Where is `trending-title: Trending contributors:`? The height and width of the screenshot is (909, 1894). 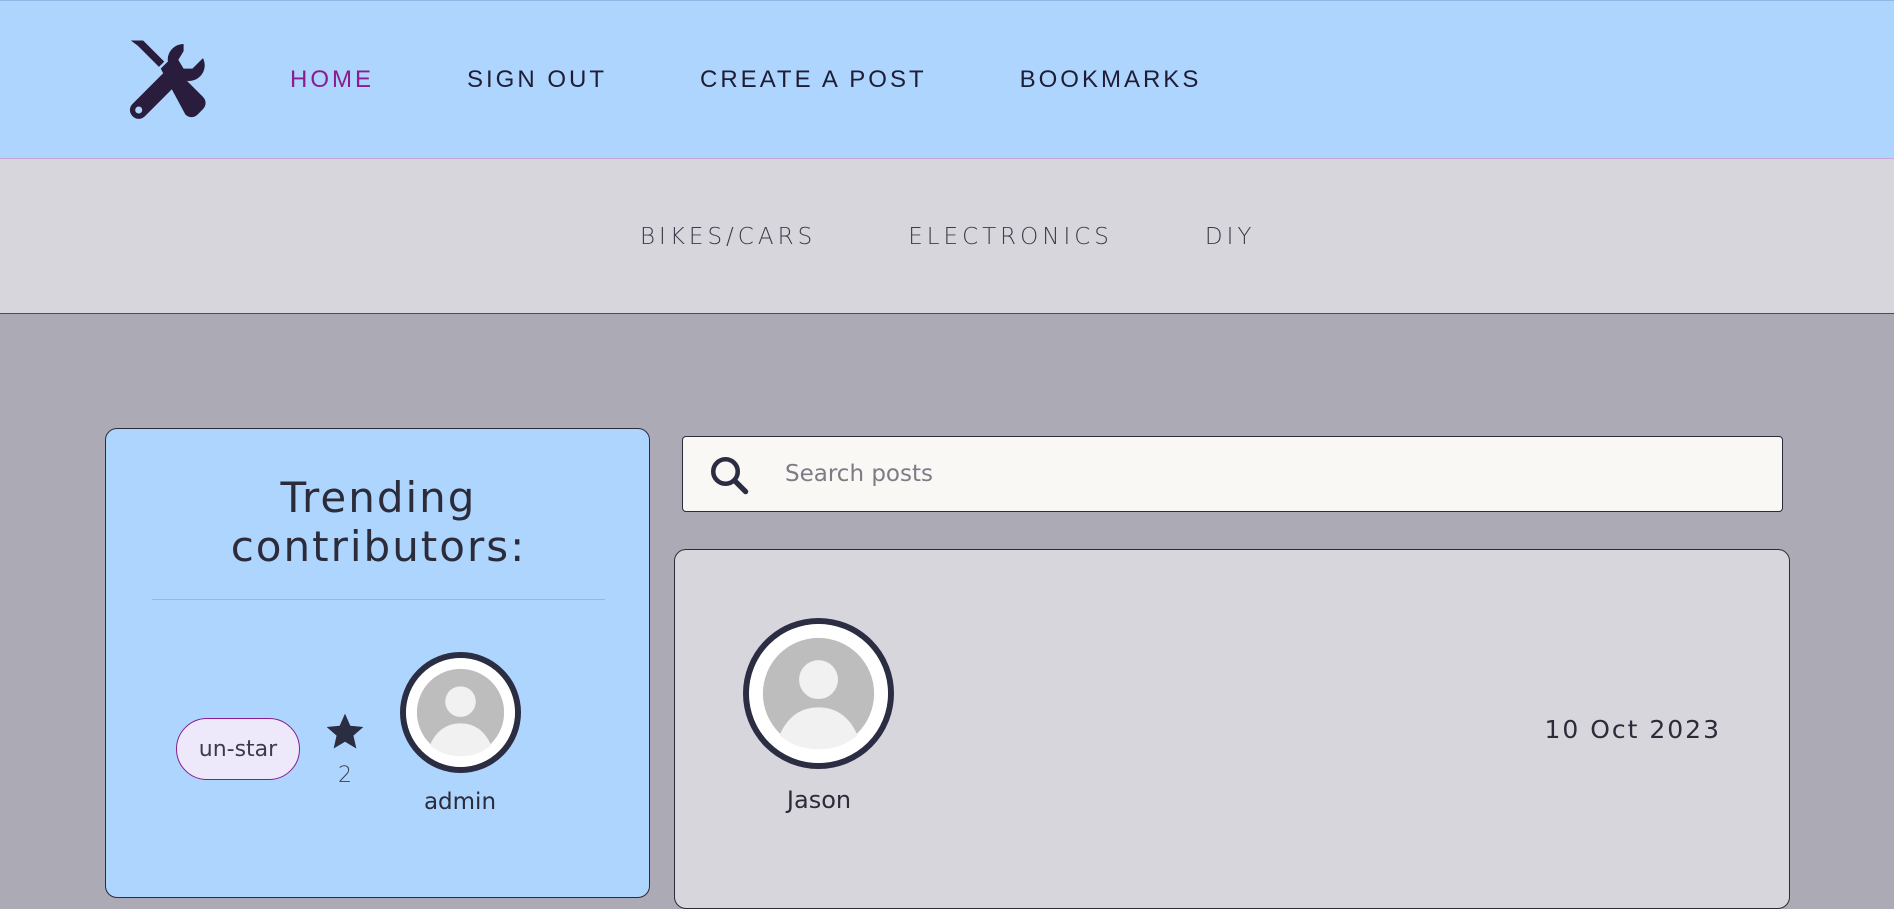 trending-title: Trending contributors: is located at coordinates (378, 522).